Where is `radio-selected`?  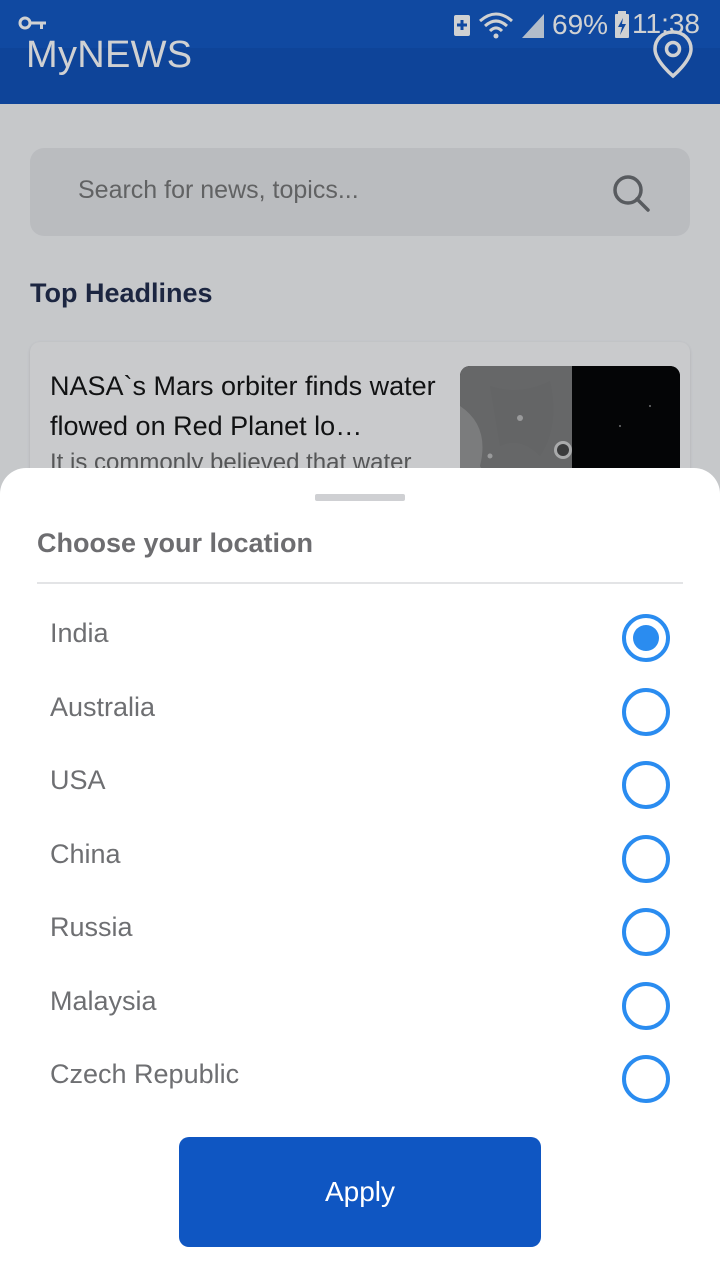 radio-selected is located at coordinates (646, 638).